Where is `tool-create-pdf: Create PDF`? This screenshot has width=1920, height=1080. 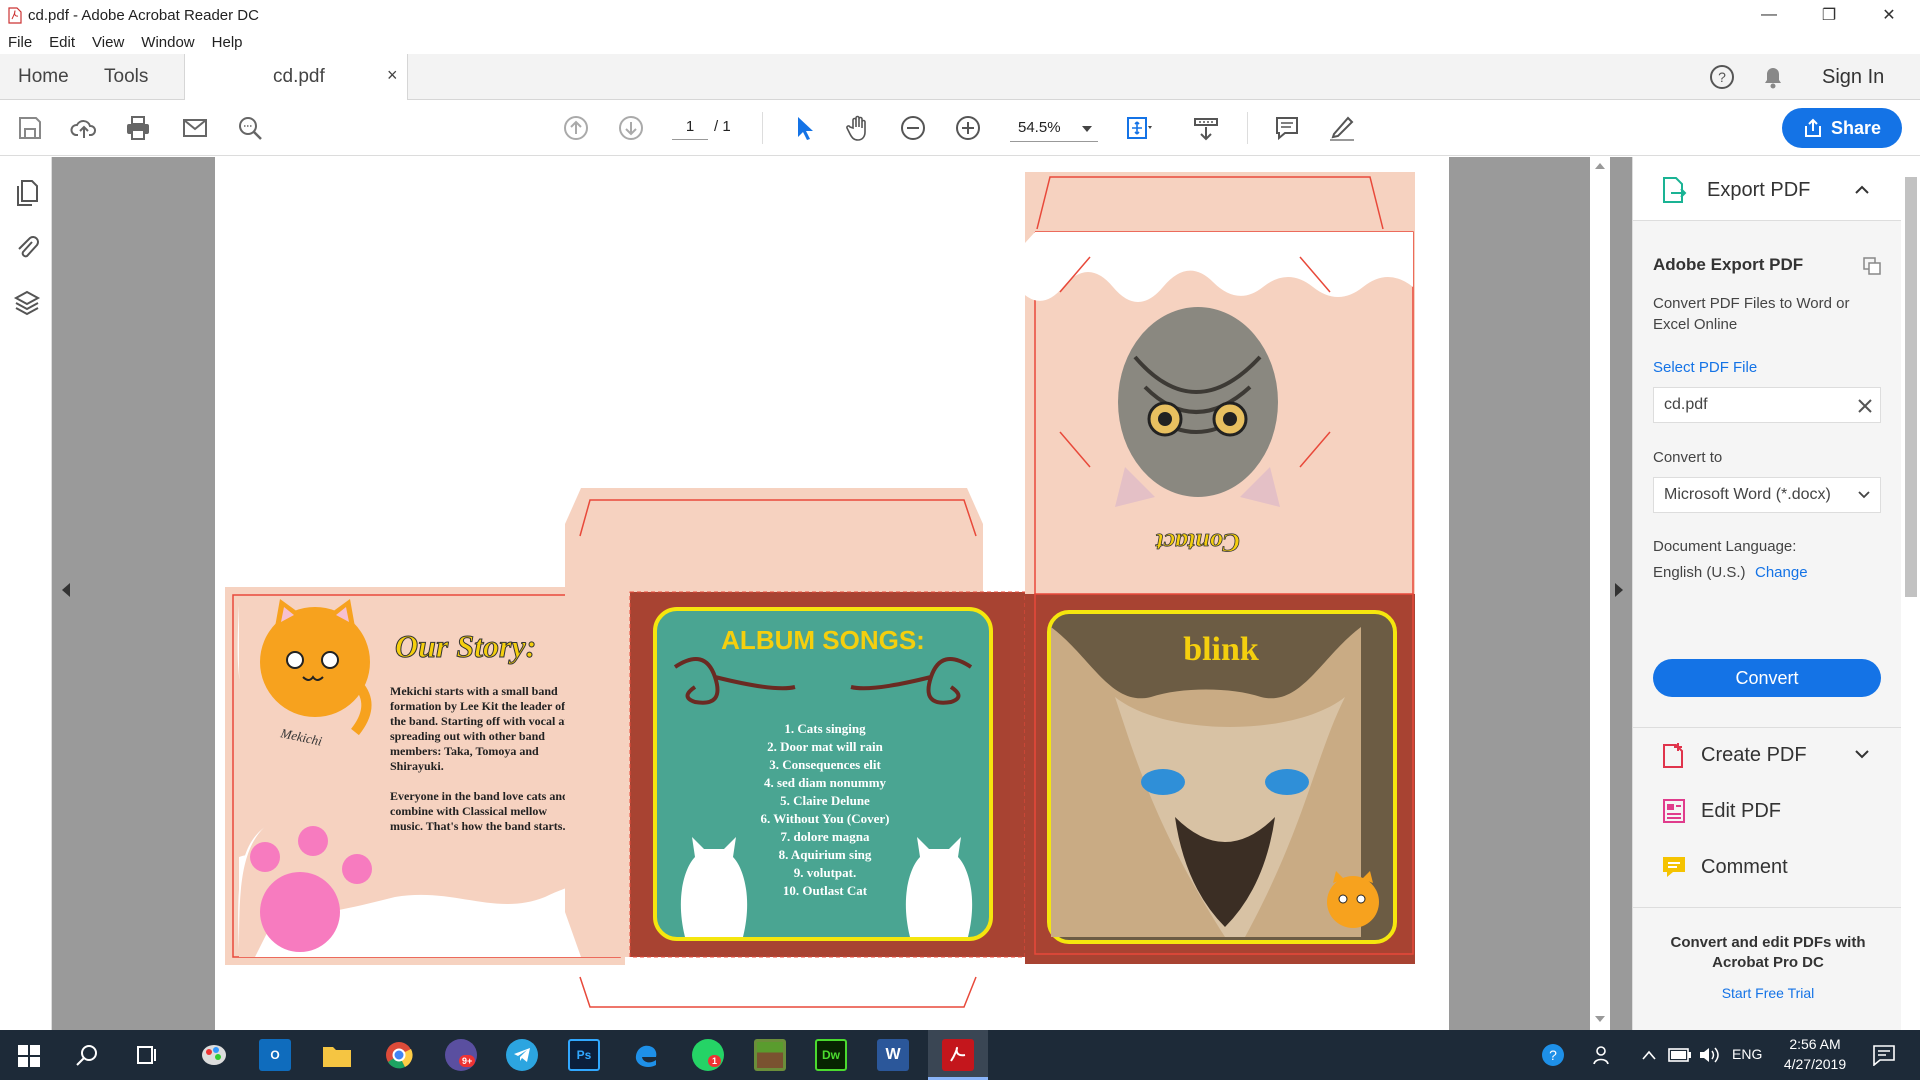
tool-create-pdf: Create PDF is located at coordinates (1734, 755).